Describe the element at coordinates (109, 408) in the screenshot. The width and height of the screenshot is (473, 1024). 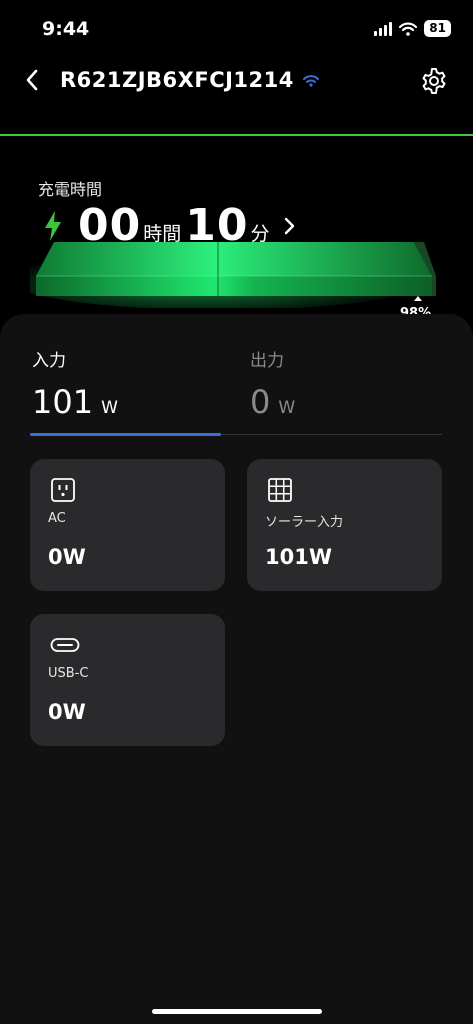
I see `input-unit: W` at that location.